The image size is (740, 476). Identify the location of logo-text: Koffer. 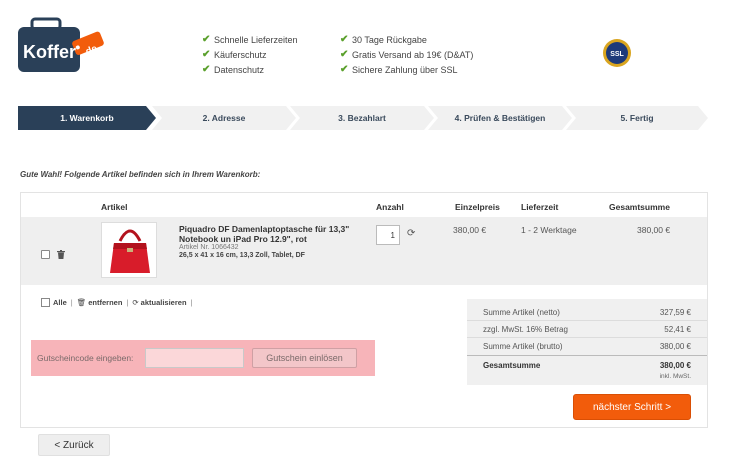
(49, 52).